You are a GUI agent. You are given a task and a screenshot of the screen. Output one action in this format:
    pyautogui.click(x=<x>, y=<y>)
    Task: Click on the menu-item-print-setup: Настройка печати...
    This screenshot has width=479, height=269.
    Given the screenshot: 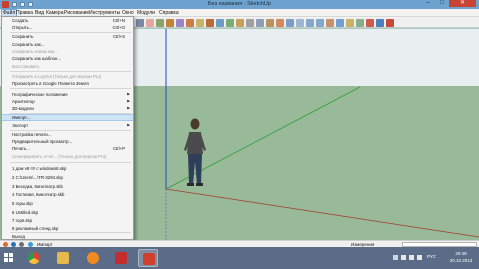 What is the action you would take?
    pyautogui.click(x=67, y=134)
    